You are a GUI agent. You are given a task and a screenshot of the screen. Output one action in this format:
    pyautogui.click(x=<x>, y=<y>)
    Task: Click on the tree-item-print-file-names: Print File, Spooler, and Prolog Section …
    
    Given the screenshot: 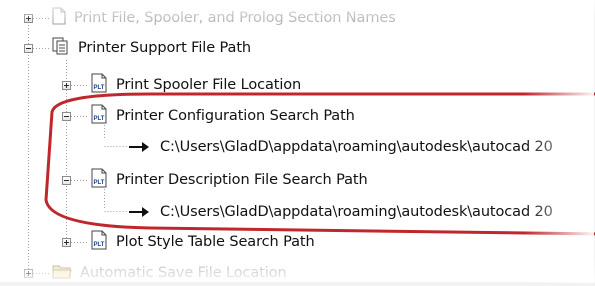 What is the action you would take?
    pyautogui.click(x=224, y=18)
    